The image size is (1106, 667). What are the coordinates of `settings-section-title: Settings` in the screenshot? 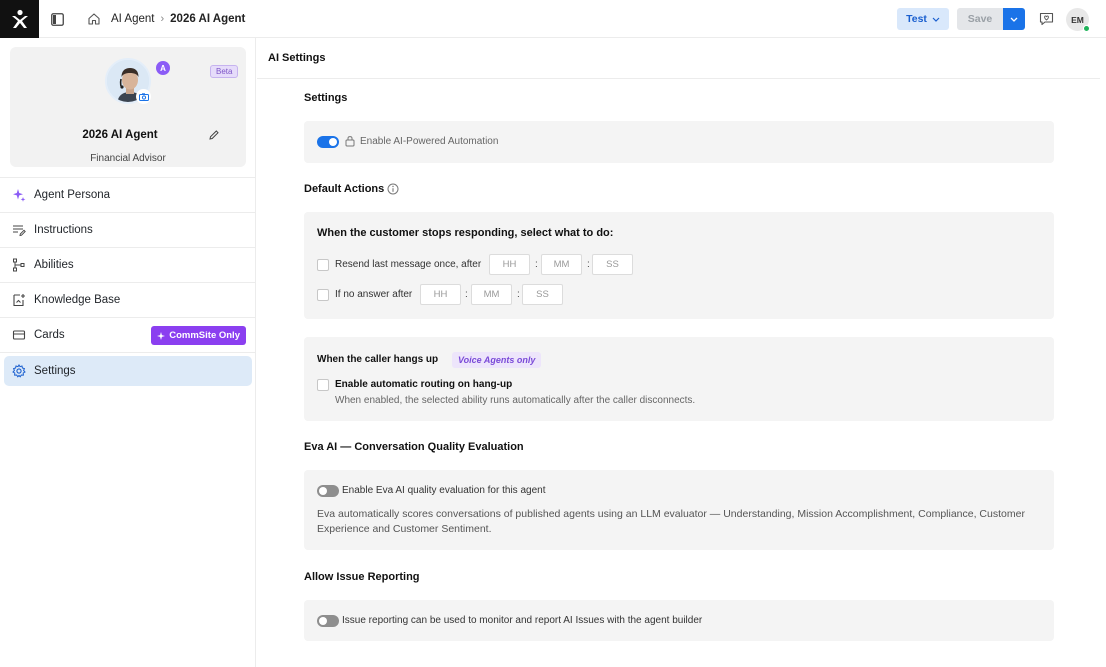 It's located at (326, 98).